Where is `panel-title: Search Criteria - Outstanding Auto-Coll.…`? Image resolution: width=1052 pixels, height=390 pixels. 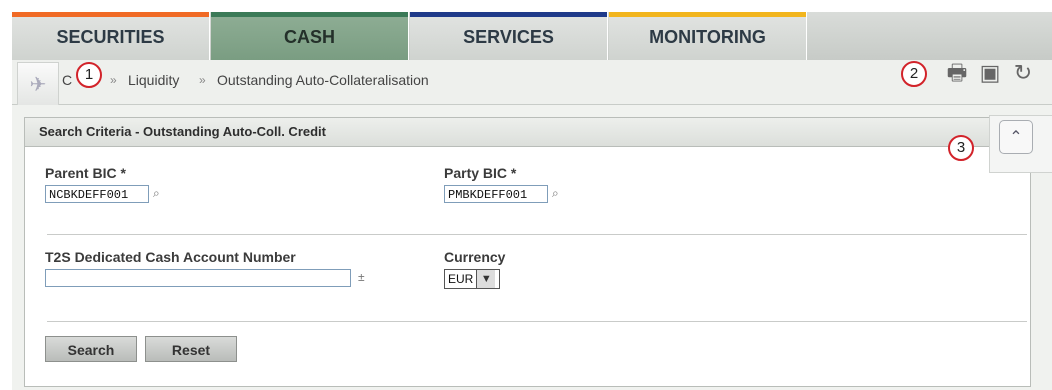 panel-title: Search Criteria - Outstanding Auto-Coll.… is located at coordinates (527, 132).